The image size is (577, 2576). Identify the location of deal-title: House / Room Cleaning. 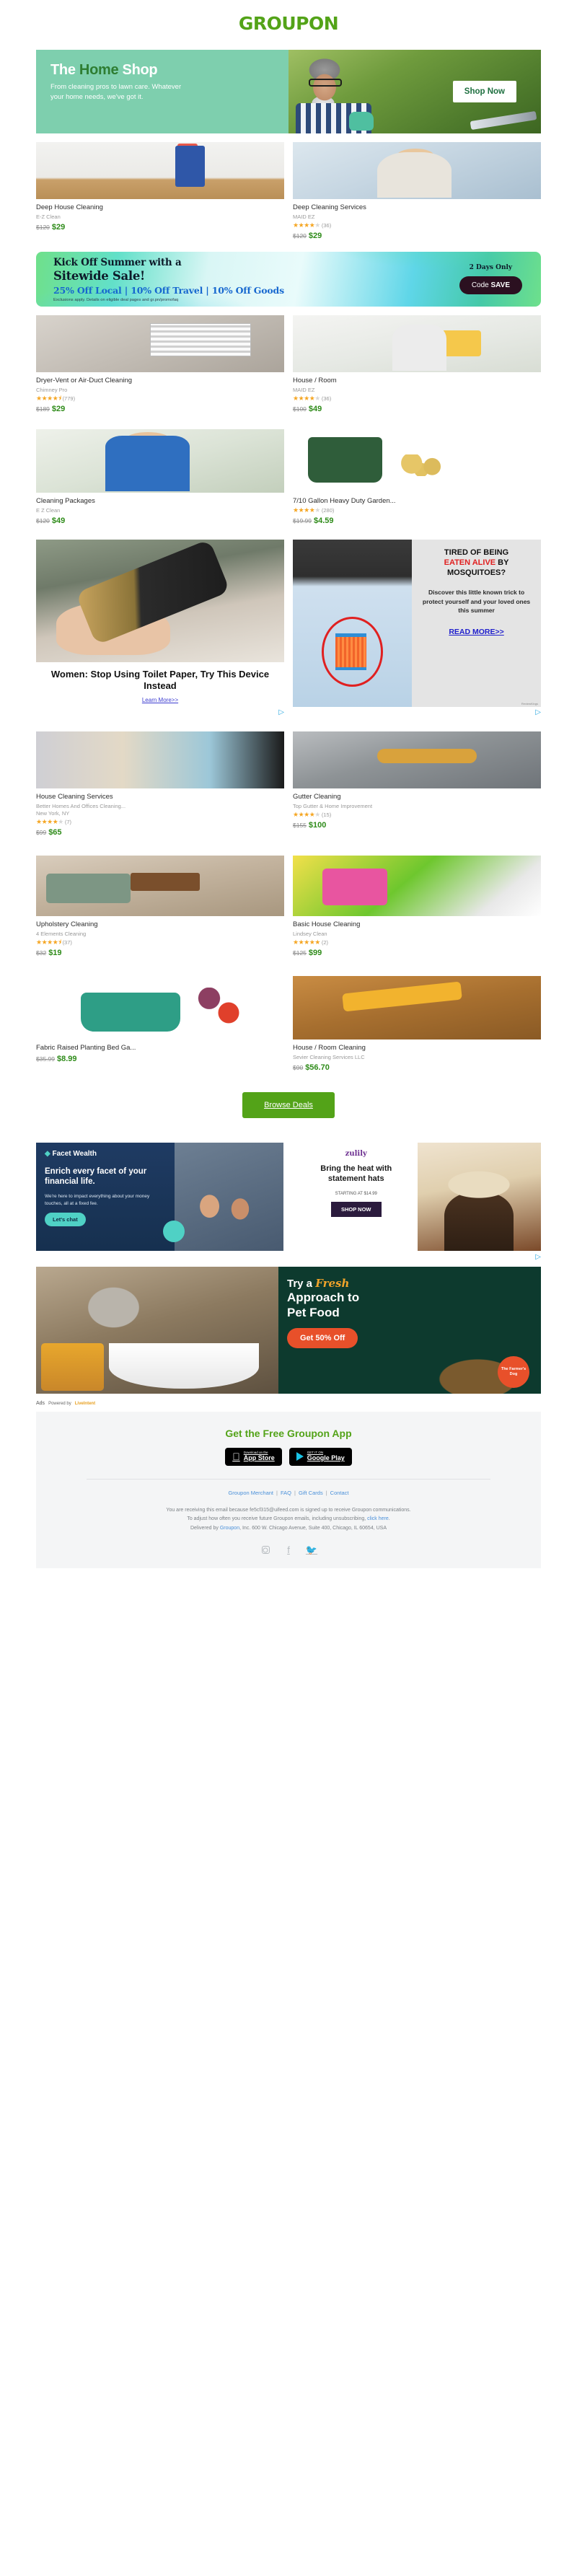
(417, 1048).